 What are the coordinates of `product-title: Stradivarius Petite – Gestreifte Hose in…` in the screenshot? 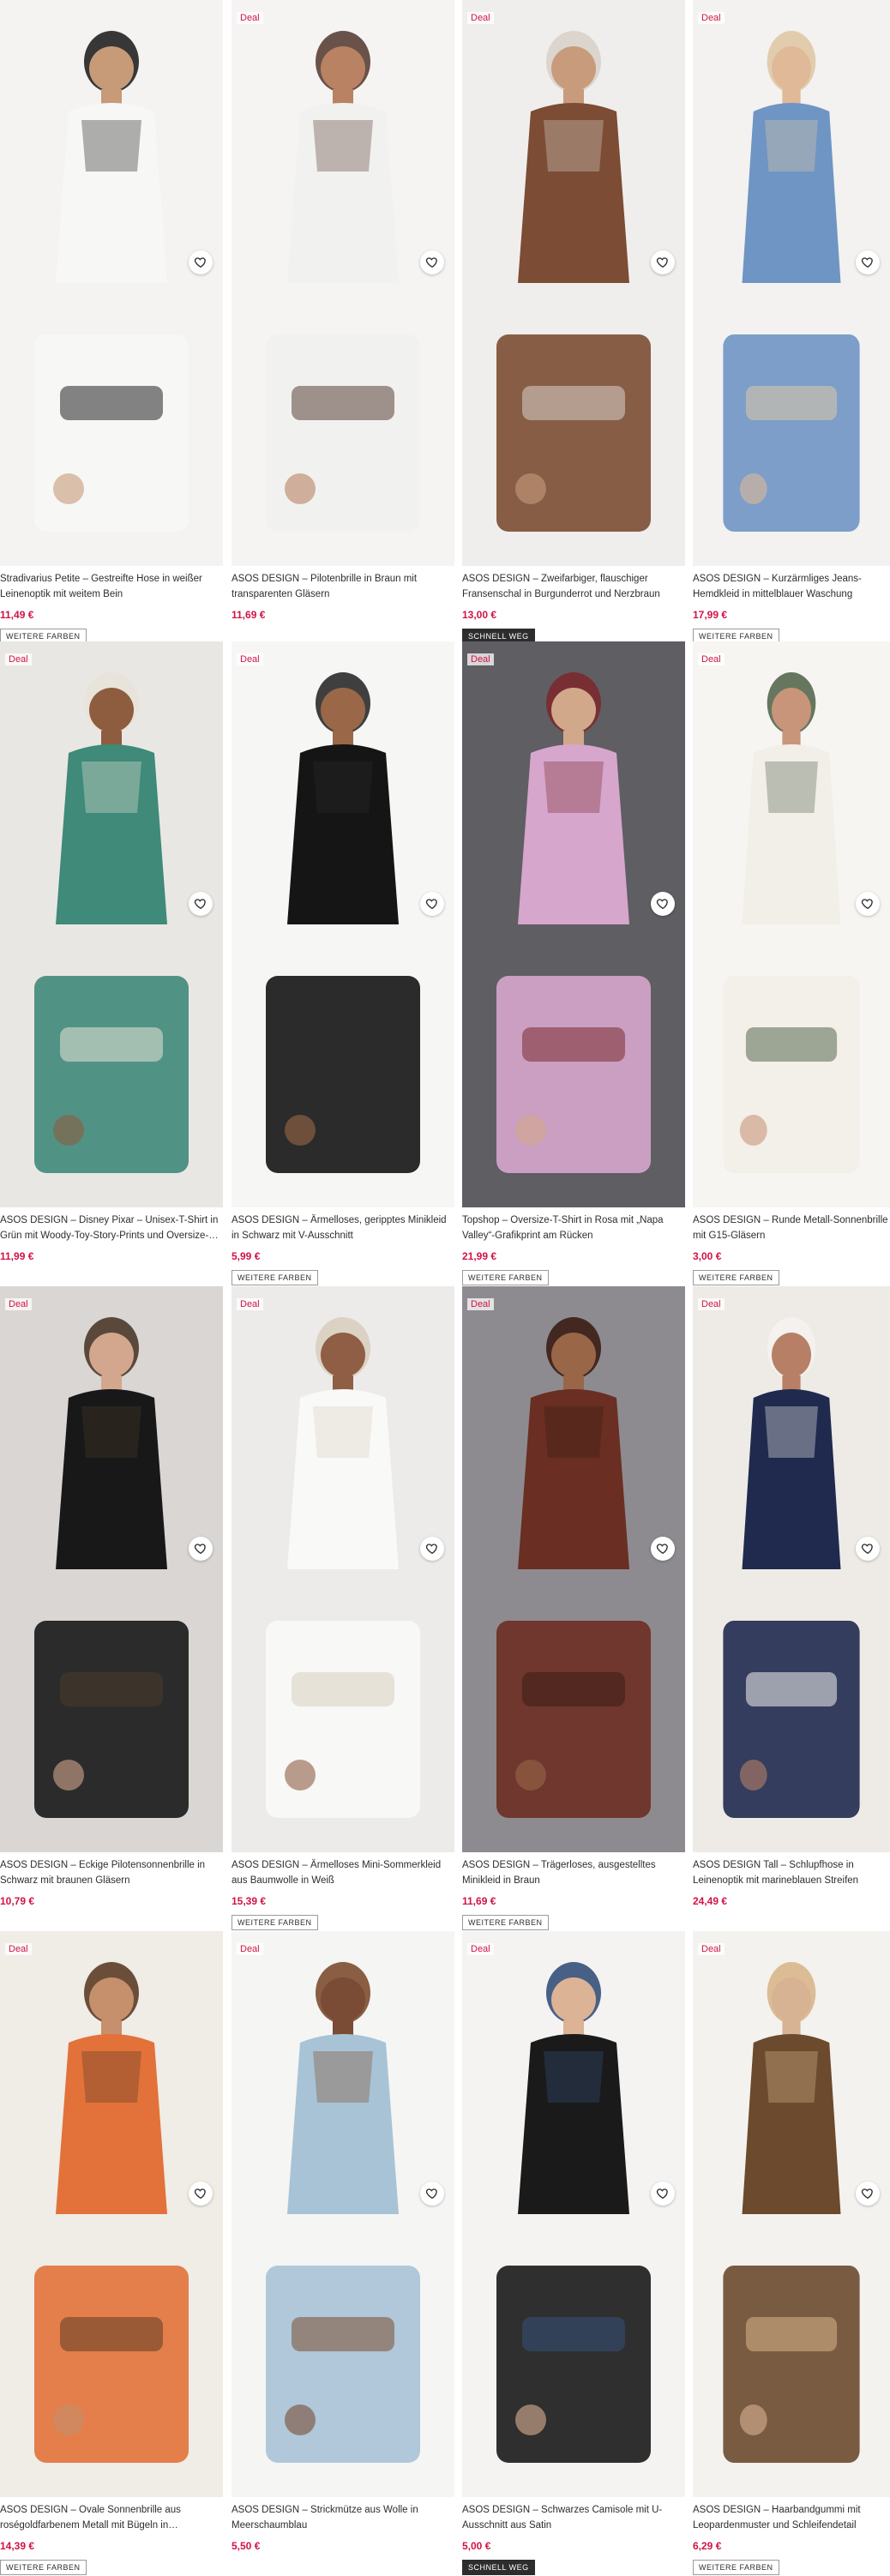 It's located at (111, 586).